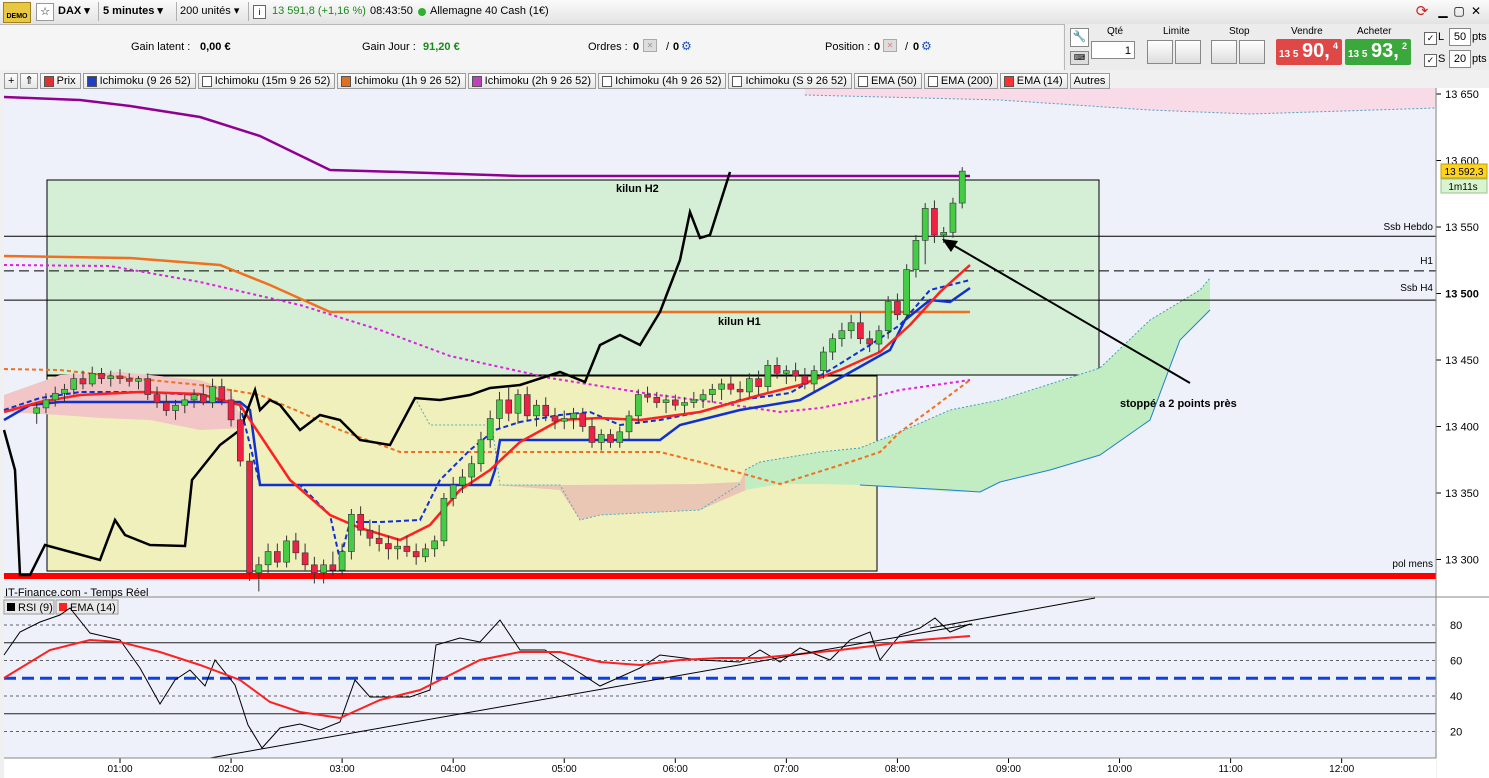  Describe the element at coordinates (897, 769) in the screenshot. I see `x-tick-label: 08:00` at that location.